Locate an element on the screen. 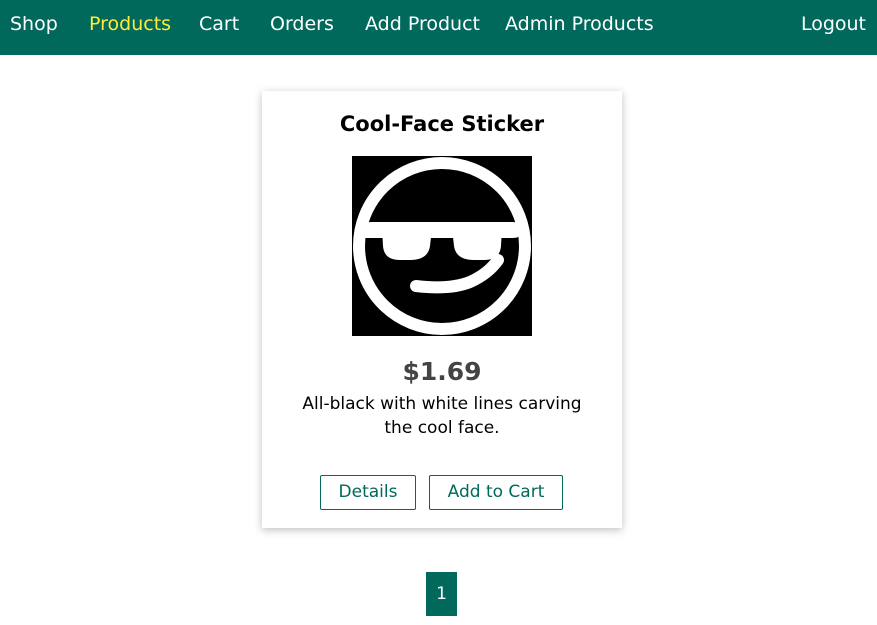 This screenshot has height=625, width=877. nav-shop: Shop is located at coordinates (34, 24).